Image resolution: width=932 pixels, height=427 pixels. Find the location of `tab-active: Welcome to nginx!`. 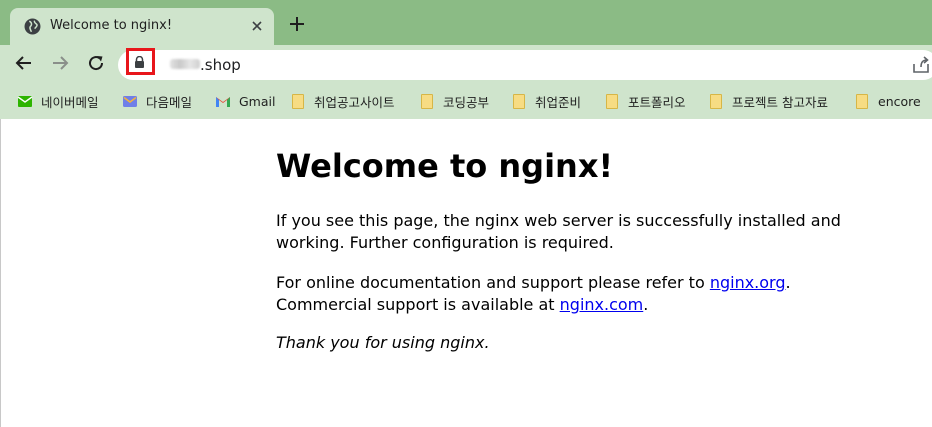

tab-active: Welcome to nginx! is located at coordinates (142, 26).